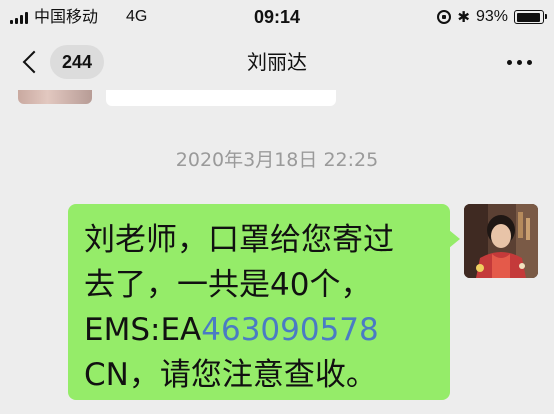 This screenshot has width=554, height=414. Describe the element at coordinates (239, 240) in the screenshot. I see `message-line: 刘老师，口罩给您寄过` at that location.